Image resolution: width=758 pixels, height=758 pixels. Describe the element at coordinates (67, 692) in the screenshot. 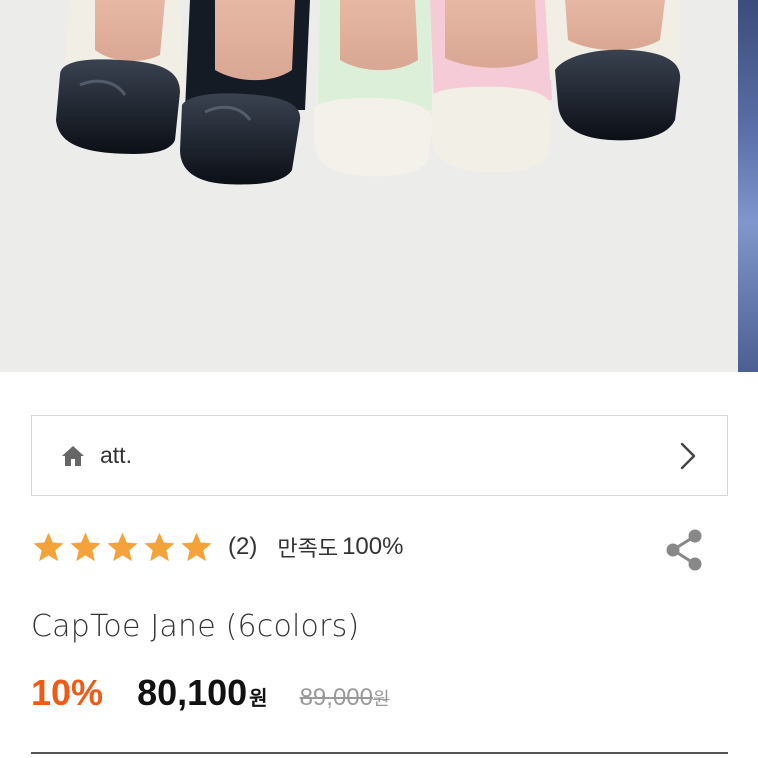

I see `discount-rate: 10%` at that location.